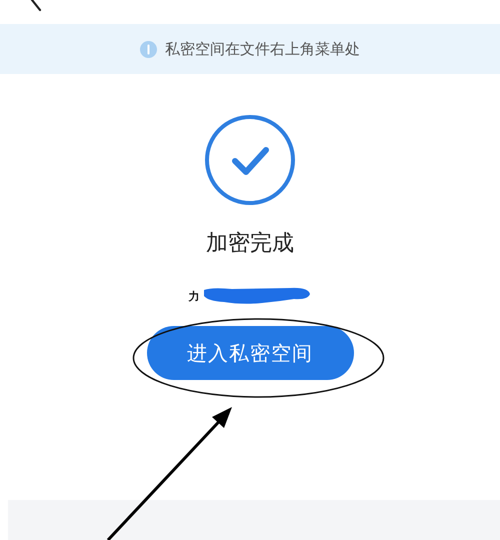  Describe the element at coordinates (37, 6) in the screenshot. I see `back-icon` at that location.